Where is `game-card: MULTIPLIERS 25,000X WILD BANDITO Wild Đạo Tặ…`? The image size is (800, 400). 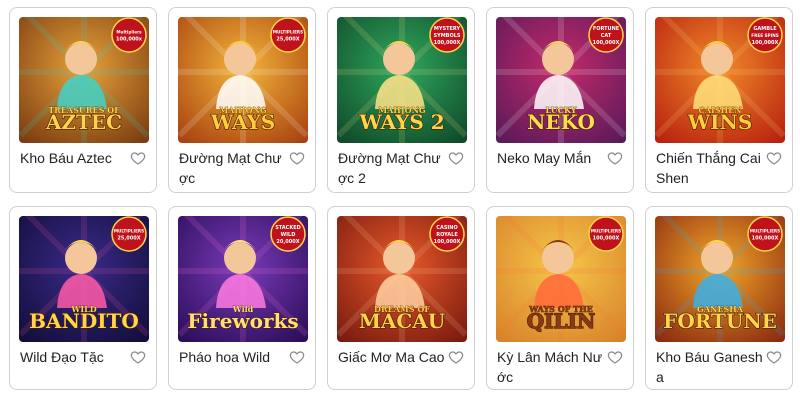
game-card: MULTIPLIERS 25,000X WILD BANDITO Wild Đạo Tặ… is located at coordinates (83, 298).